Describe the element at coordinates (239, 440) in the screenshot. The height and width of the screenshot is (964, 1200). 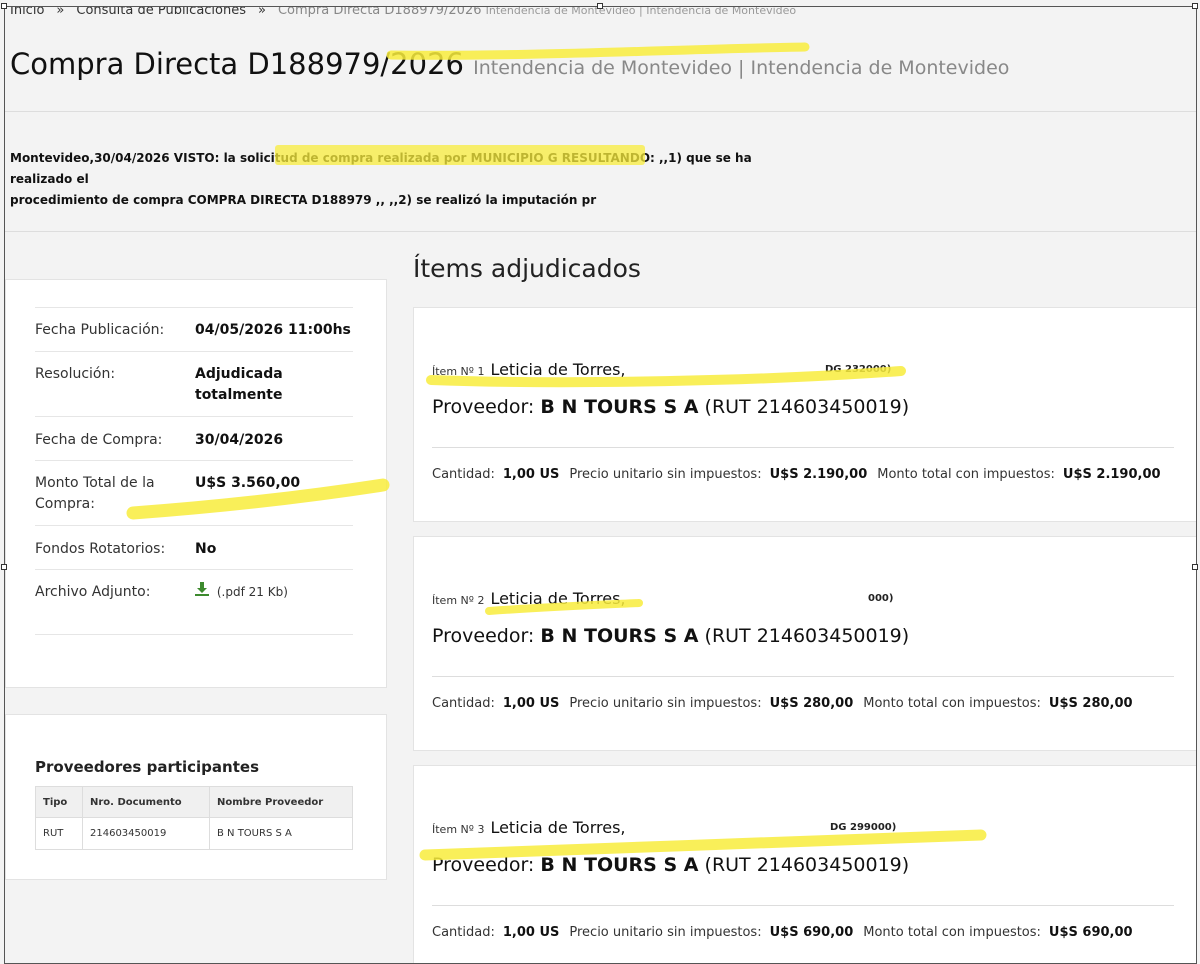
I see `fecha-compra-value: 30/04/2026` at that location.